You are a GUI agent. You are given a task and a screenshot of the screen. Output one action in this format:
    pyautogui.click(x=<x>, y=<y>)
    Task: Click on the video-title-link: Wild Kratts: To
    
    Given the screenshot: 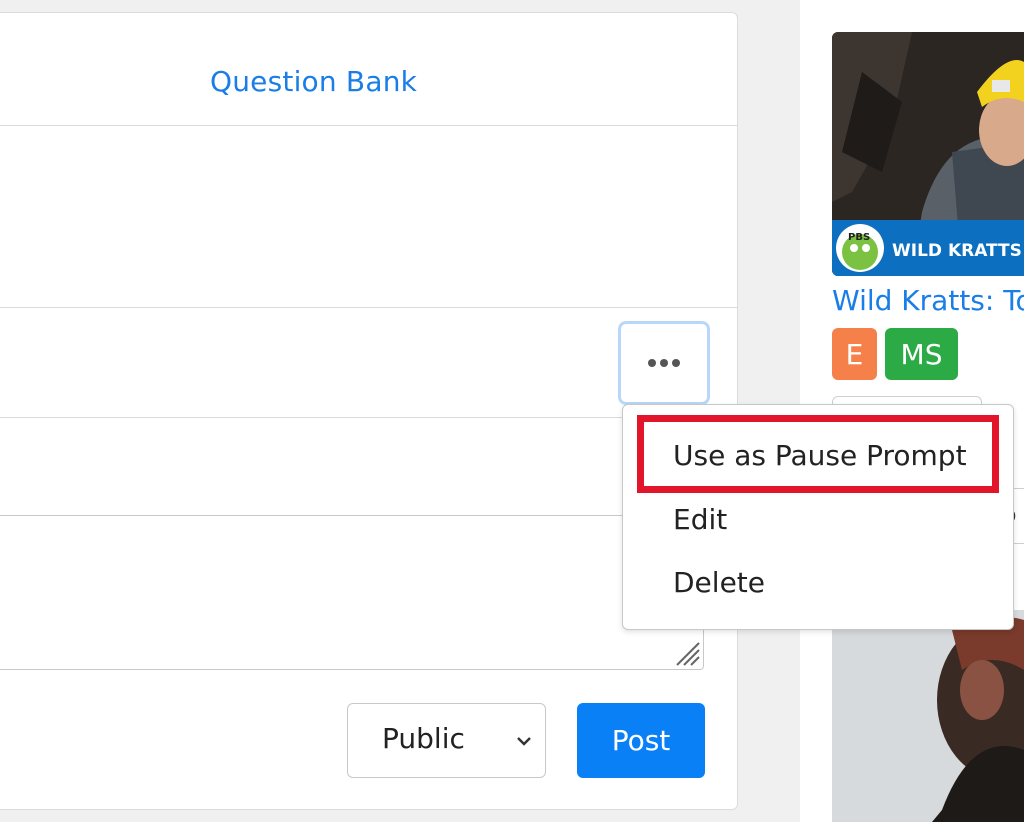 What is the action you would take?
    pyautogui.click(x=928, y=300)
    